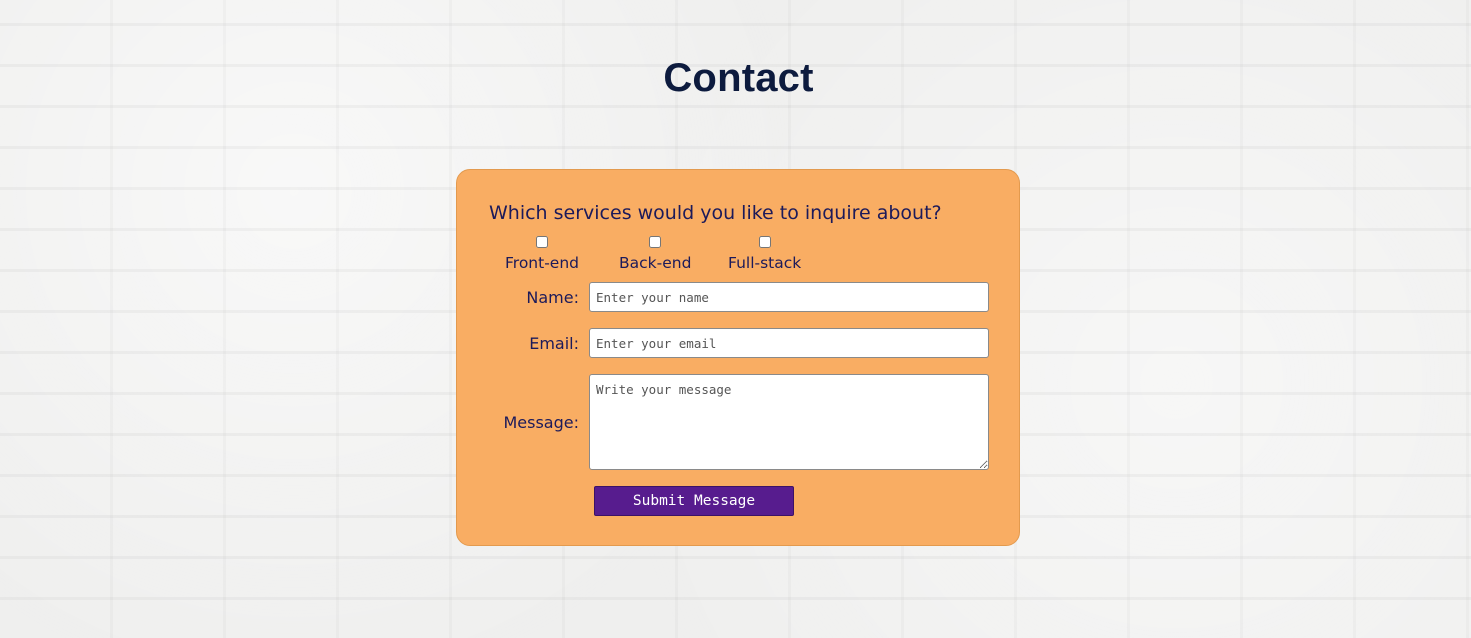 This screenshot has height=638, width=1471. Describe the element at coordinates (789, 422) in the screenshot. I see `message-textarea` at that location.